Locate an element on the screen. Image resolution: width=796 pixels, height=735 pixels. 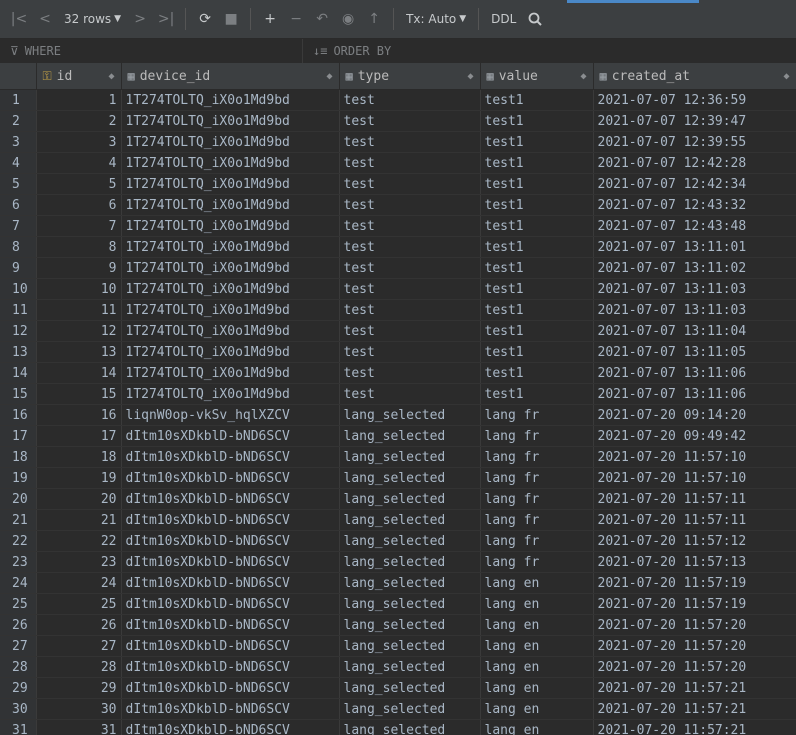
cell-id: 29 is located at coordinates (79, 688).